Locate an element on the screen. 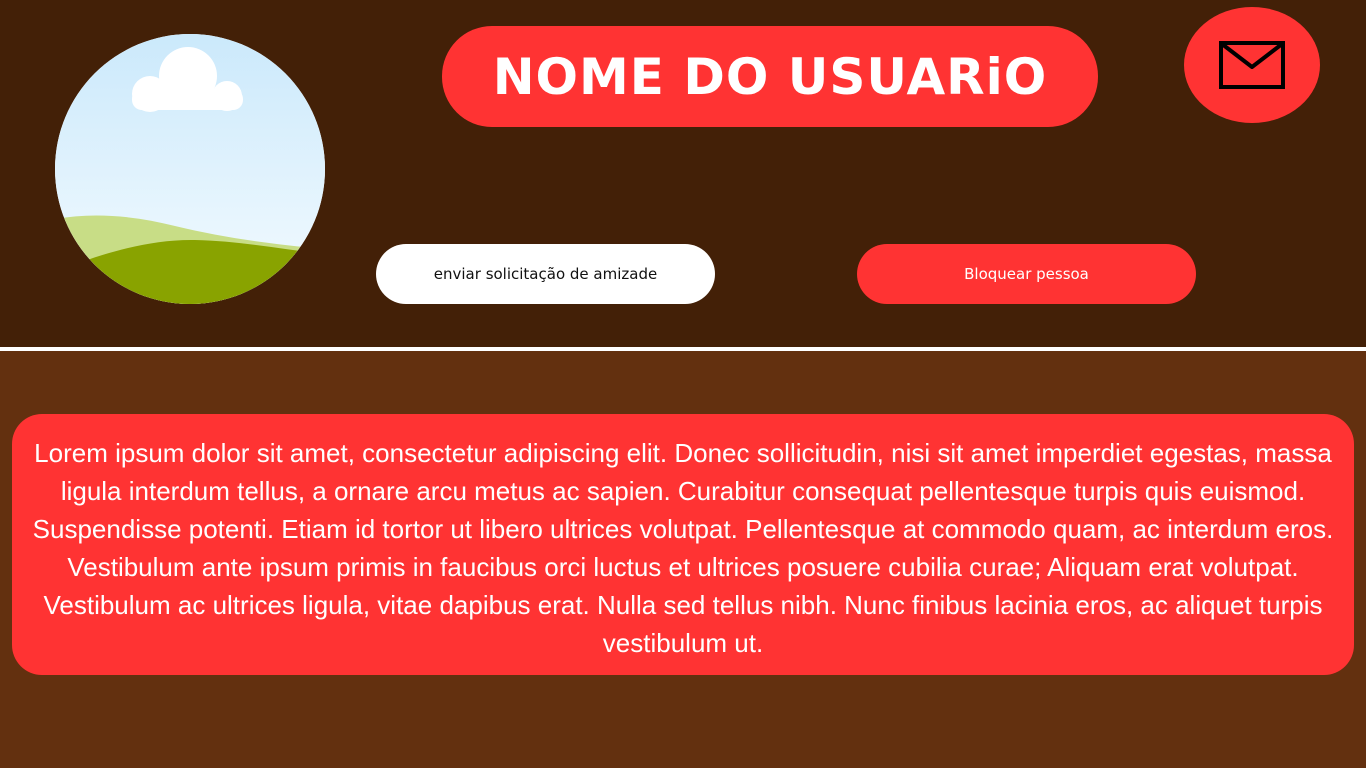 Image resolution: width=1366 pixels, height=768 pixels. section-divider is located at coordinates (683, 349).